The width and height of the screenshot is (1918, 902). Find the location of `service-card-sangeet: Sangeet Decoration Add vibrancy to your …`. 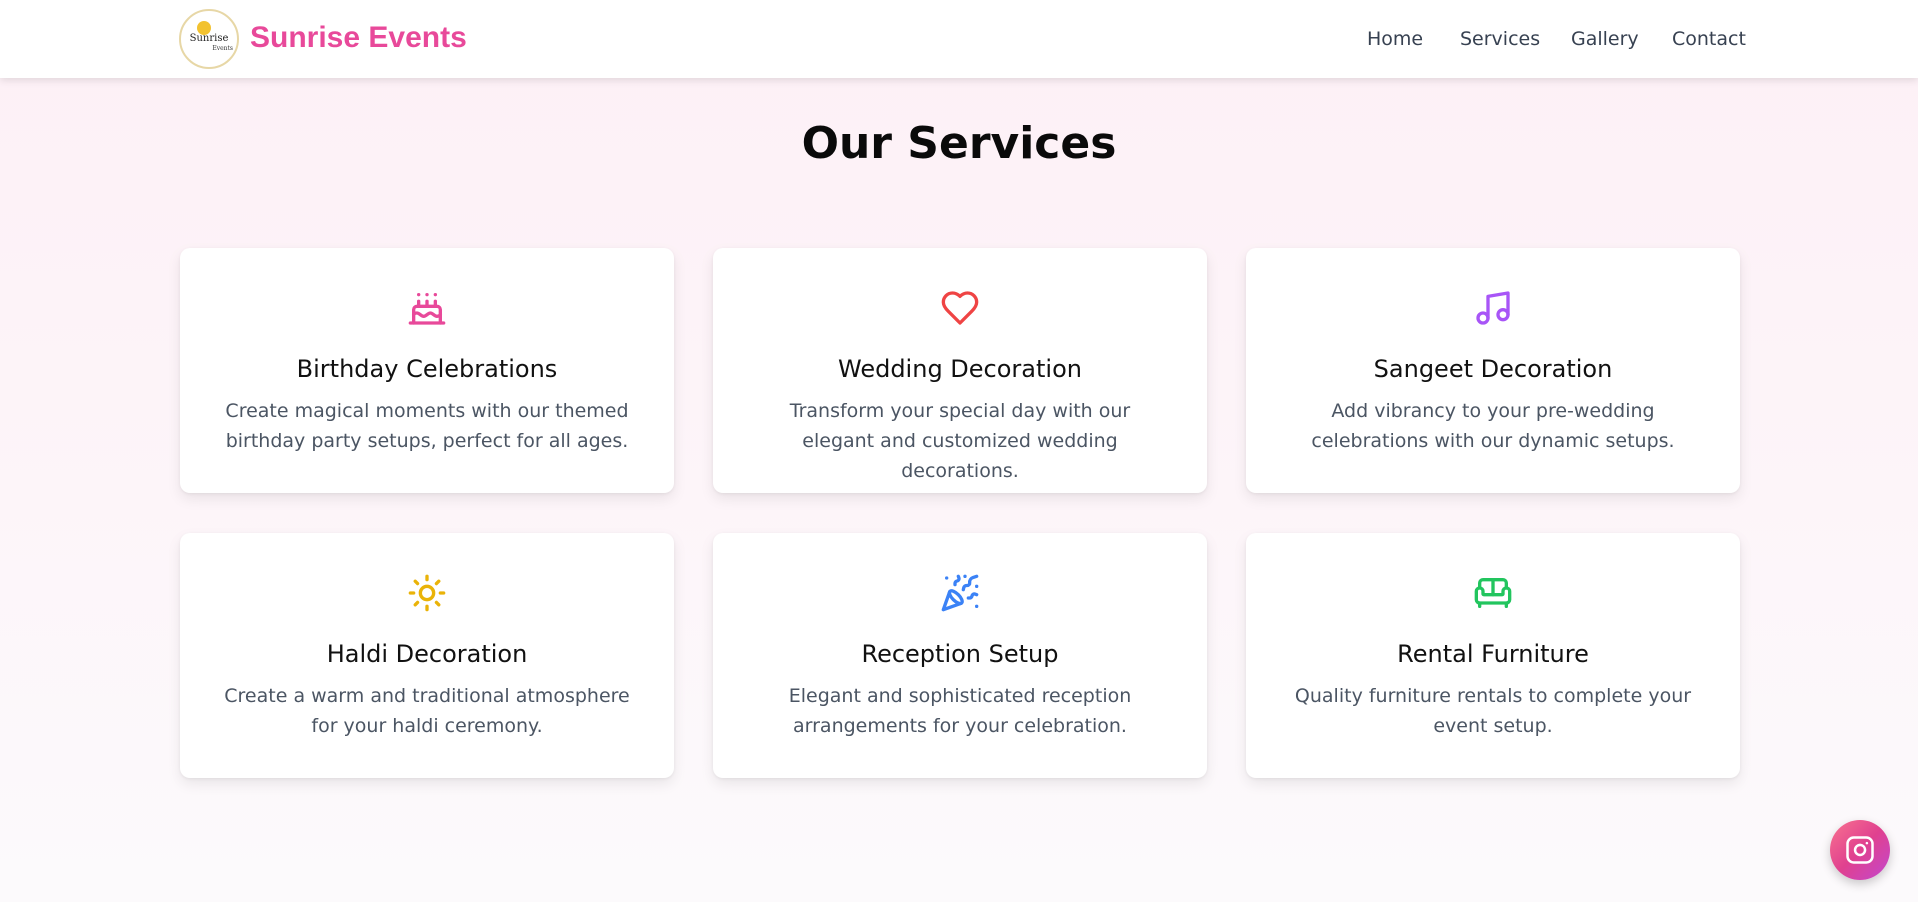

service-card-sangeet: Sangeet Decoration Add vibrancy to your … is located at coordinates (1493, 370).